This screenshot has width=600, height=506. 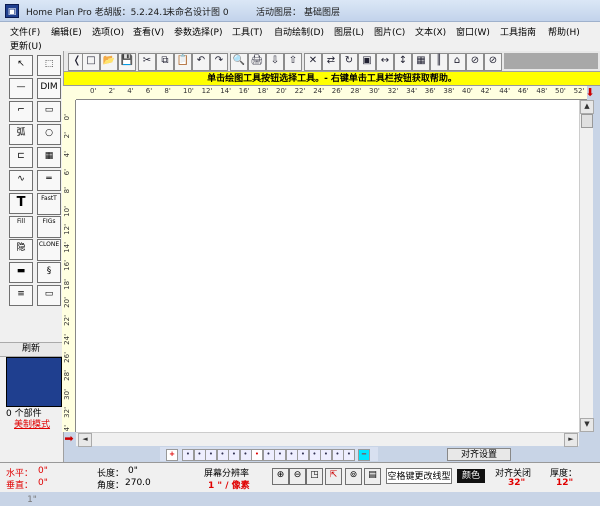 I want to click on image-tool-icon: ▬, so click(x=21, y=272).